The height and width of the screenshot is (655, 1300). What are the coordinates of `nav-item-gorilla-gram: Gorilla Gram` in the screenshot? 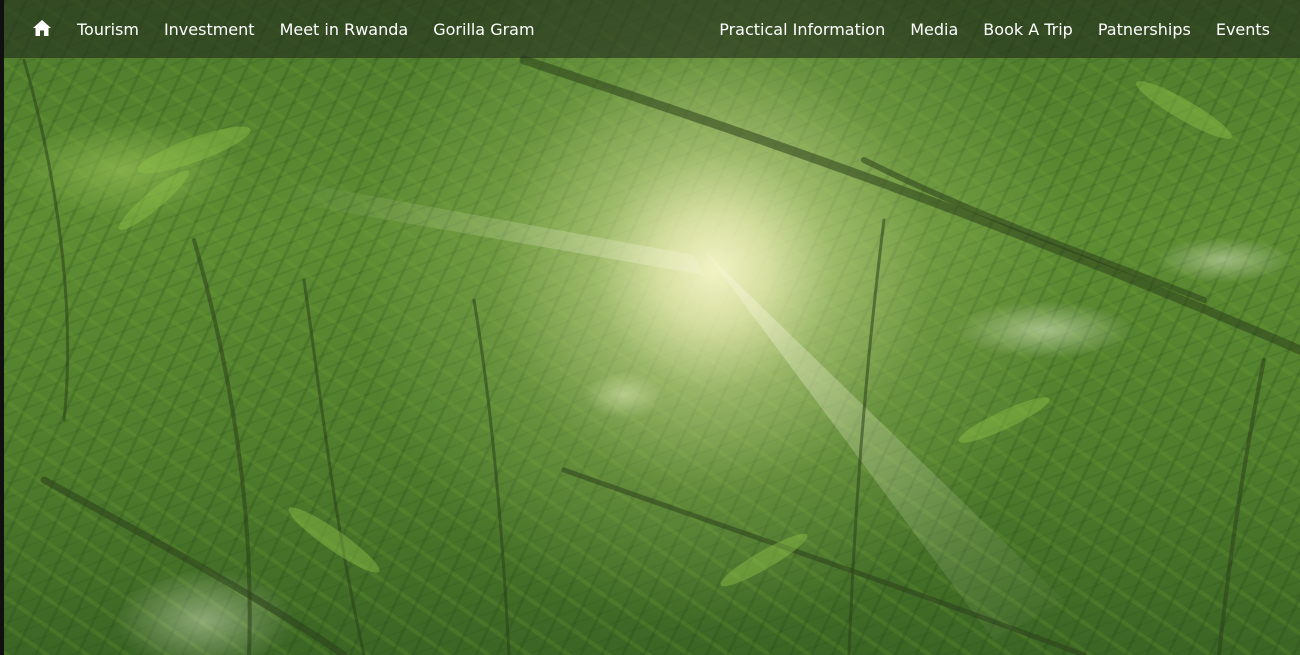 It's located at (483, 29).